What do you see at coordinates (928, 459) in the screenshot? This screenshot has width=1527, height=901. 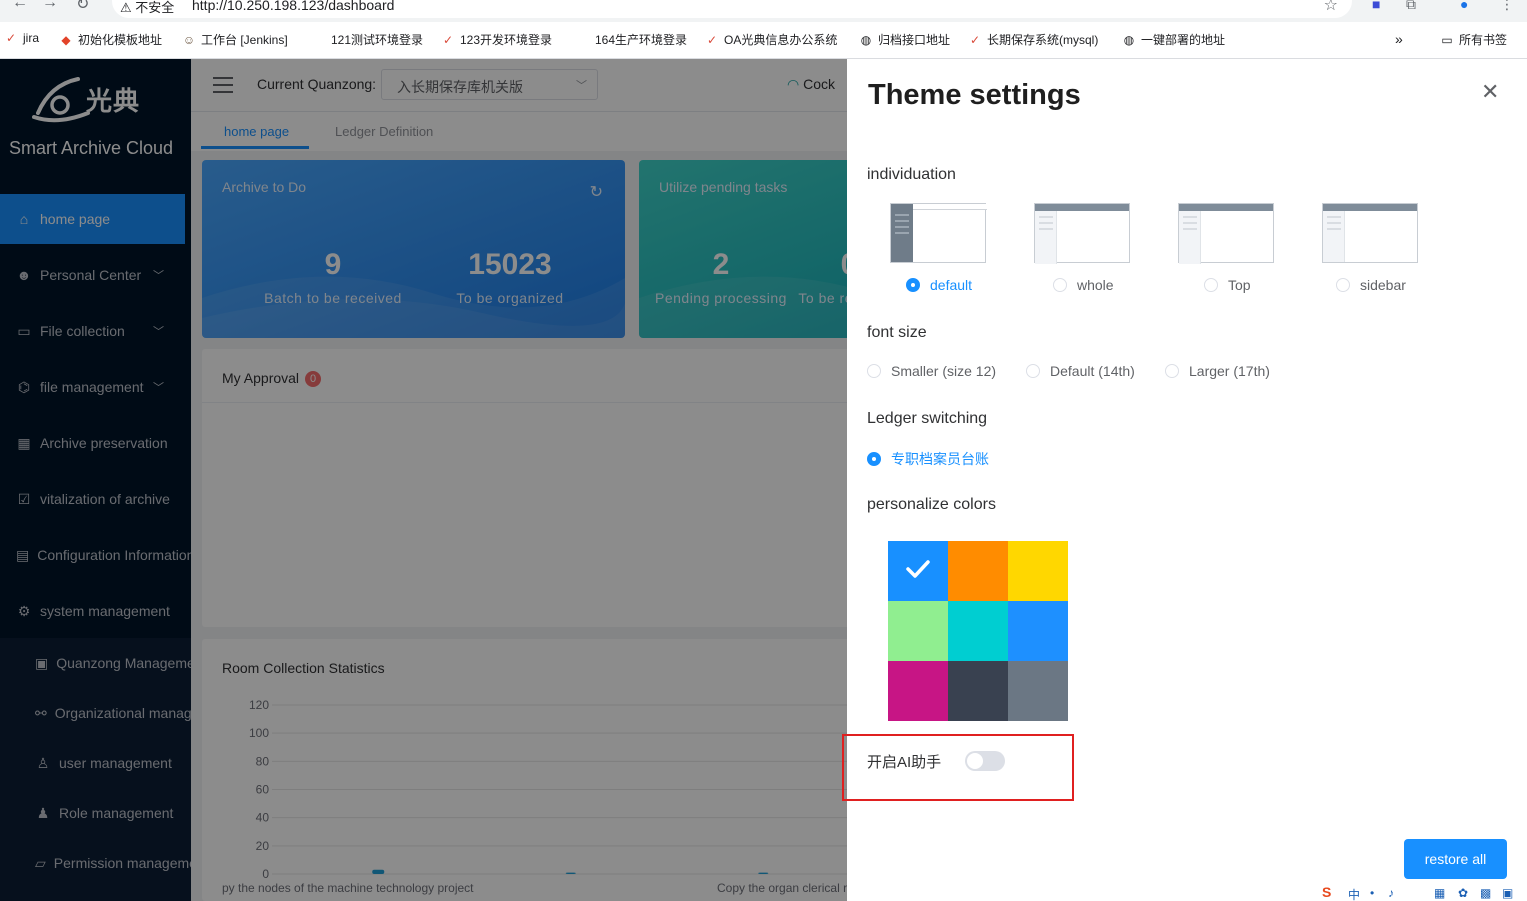 I see `ledger-radio-archivist: 专职档案员台账` at bounding box center [928, 459].